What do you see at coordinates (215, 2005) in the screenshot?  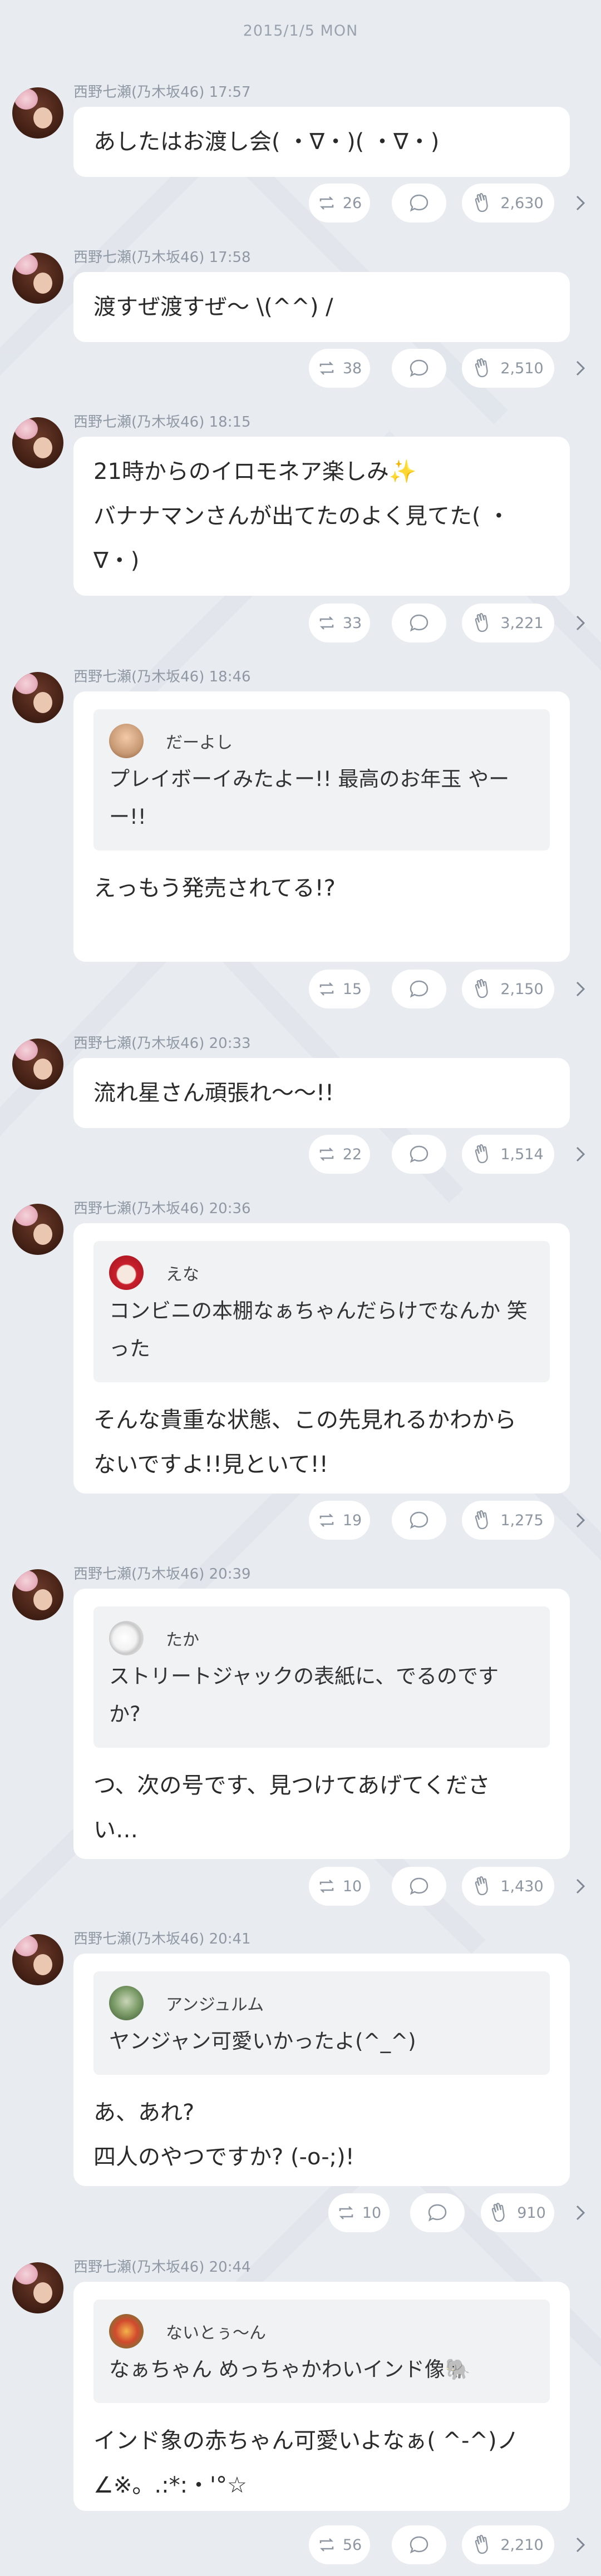 I see `quote-author: アンジュルム` at bounding box center [215, 2005].